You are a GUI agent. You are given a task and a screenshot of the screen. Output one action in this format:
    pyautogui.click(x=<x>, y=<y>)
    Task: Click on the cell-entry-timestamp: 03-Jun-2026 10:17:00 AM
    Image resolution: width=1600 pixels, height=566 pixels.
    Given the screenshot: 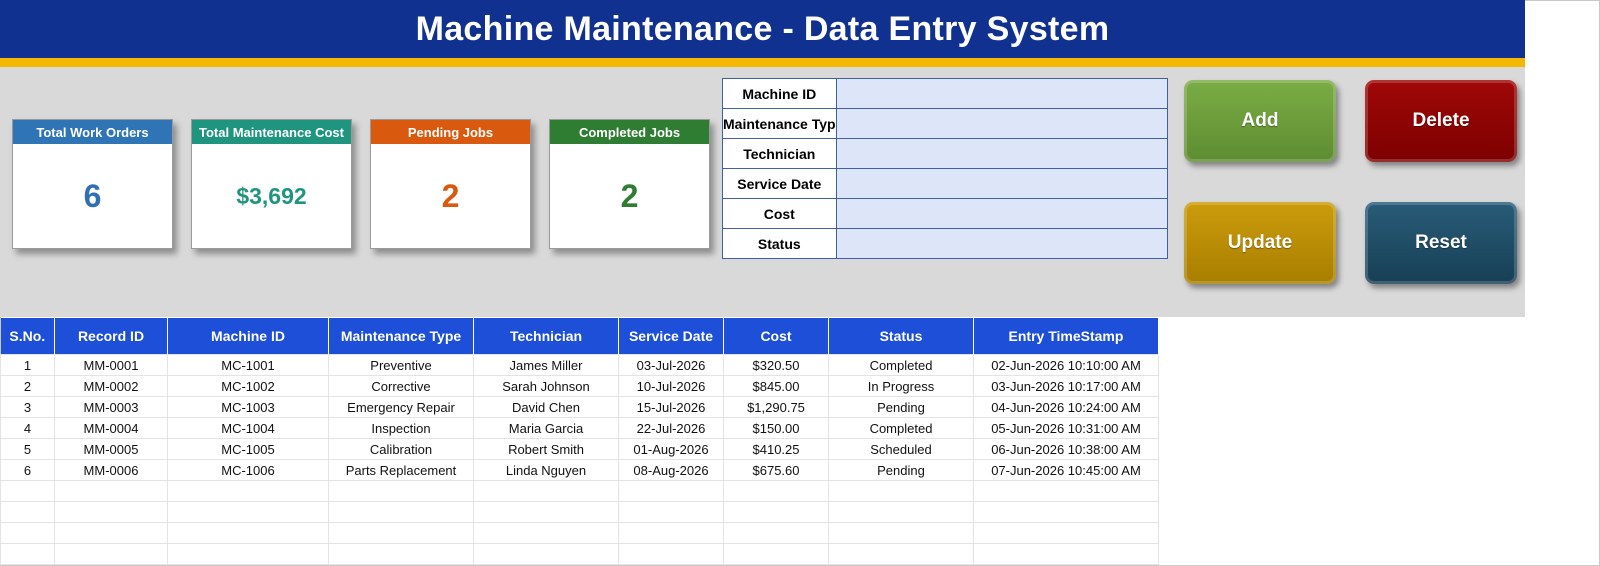 What is the action you would take?
    pyautogui.click(x=1066, y=386)
    